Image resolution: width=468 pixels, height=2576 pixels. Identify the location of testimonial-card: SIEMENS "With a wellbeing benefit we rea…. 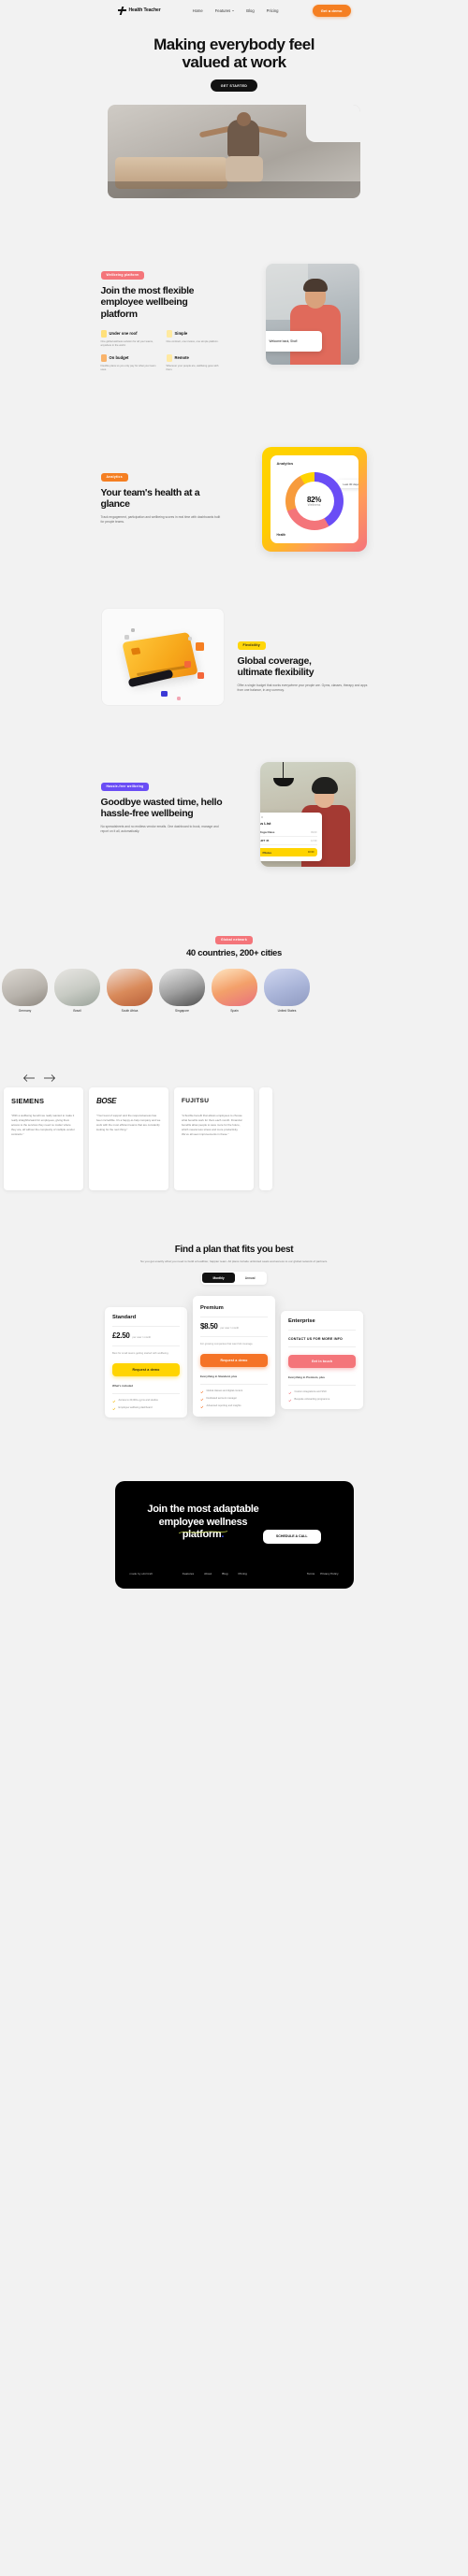
(43, 1139).